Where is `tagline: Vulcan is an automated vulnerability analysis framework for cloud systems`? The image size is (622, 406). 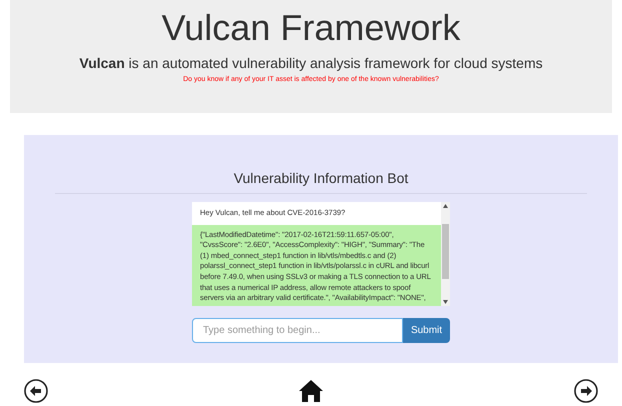
tagline: Vulcan is an automated vulnerability analysis framework for cloud systems is located at coordinates (311, 63).